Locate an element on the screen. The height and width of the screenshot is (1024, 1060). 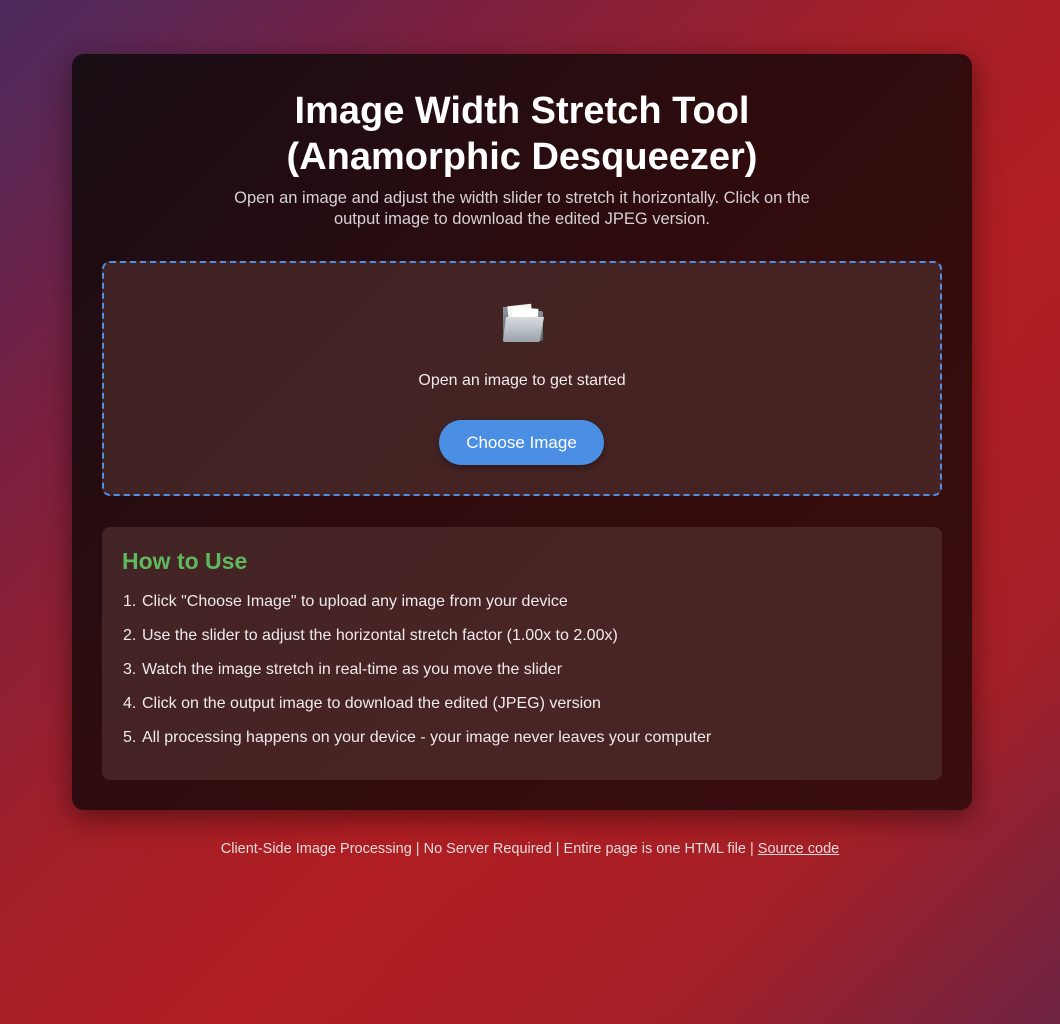
step-number: 5. is located at coordinates (130, 737).